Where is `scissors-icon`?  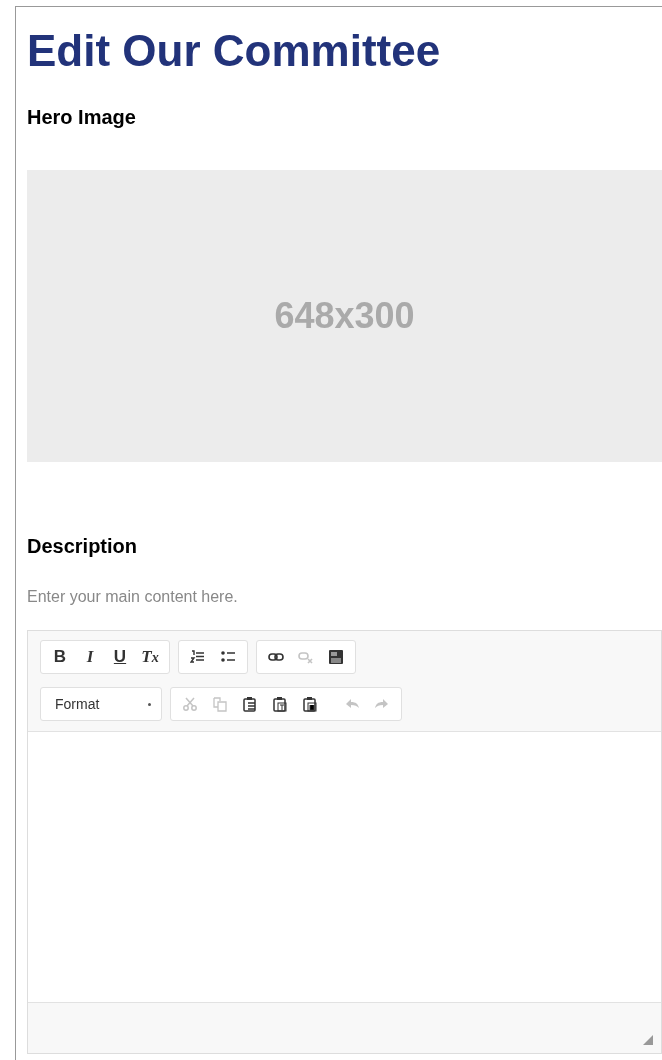 scissors-icon is located at coordinates (190, 704).